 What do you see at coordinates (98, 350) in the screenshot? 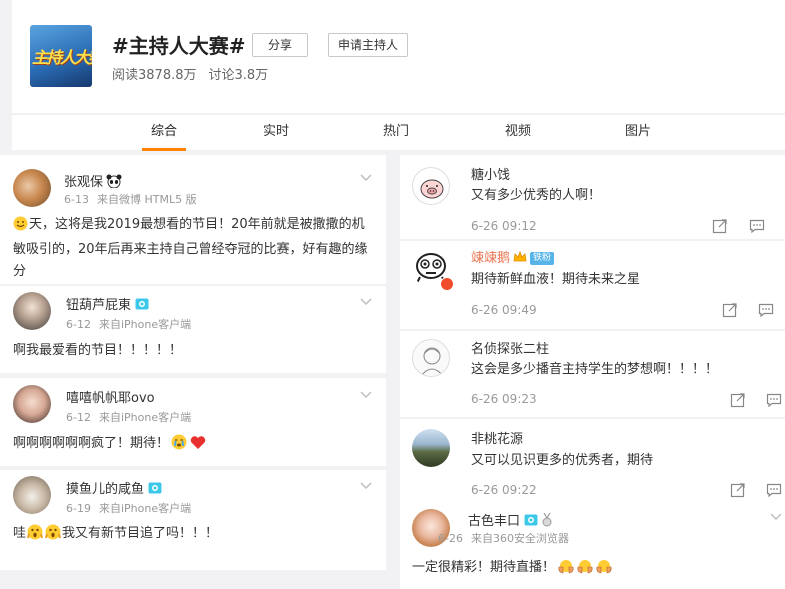
I see `post-text: 啊我最爱看的节目！！！！！` at bounding box center [98, 350].